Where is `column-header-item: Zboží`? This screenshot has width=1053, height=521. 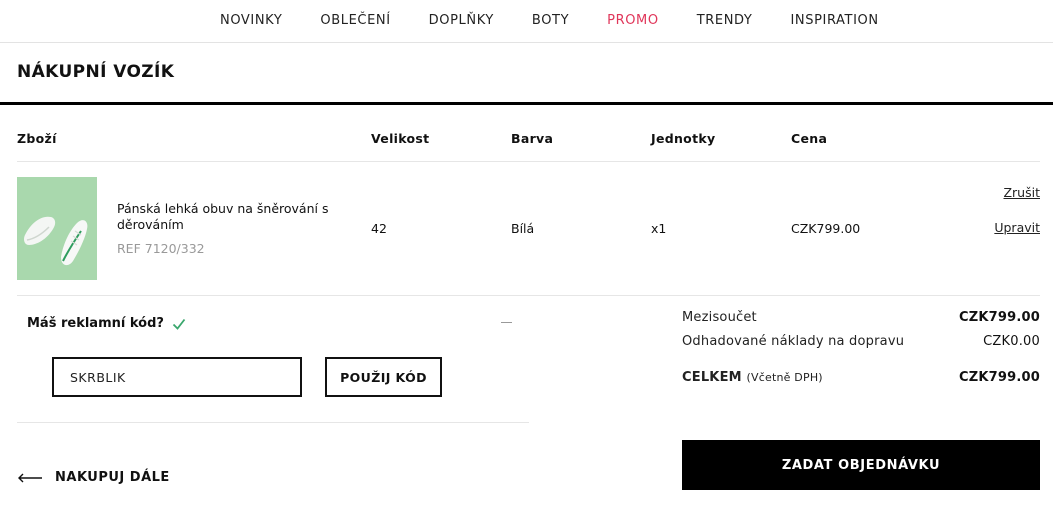 column-header-item: Zboží is located at coordinates (37, 138).